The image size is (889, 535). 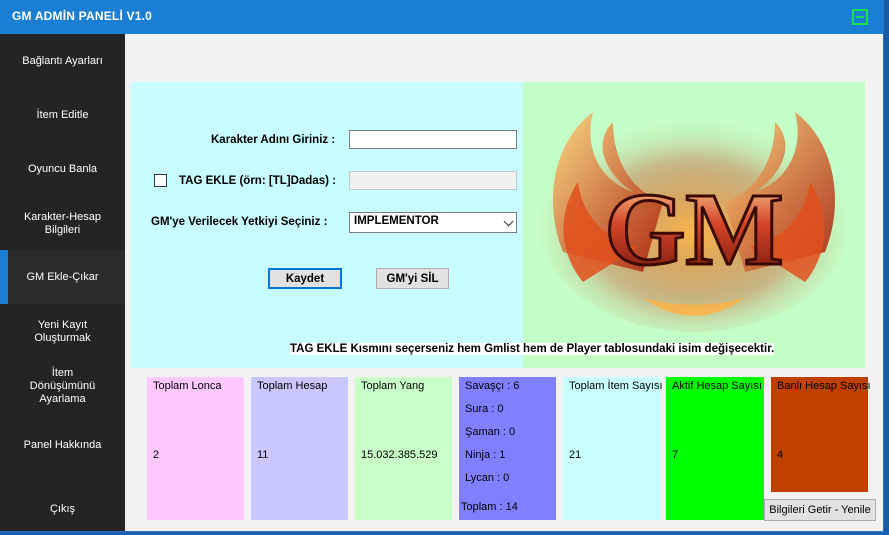 What do you see at coordinates (715, 448) in the screenshot?
I see `stat-active-accounts: Aktif Hesap Sayısı 7` at bounding box center [715, 448].